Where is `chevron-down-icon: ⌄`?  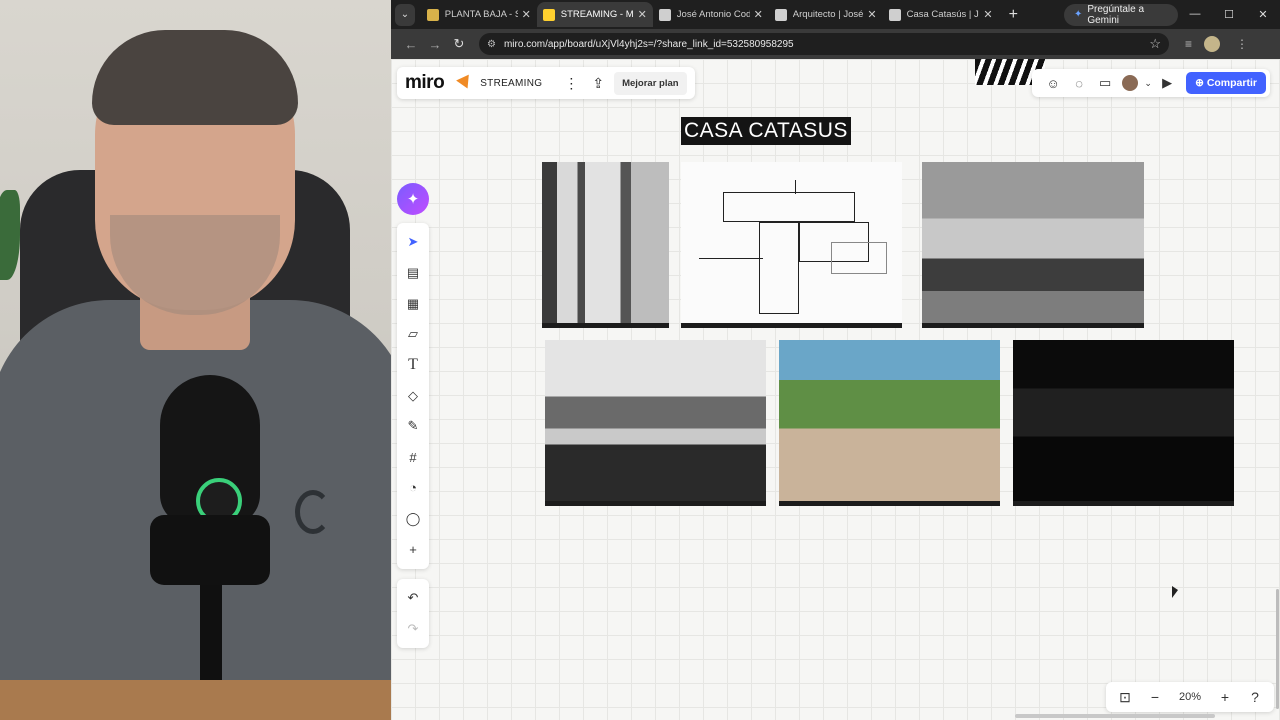 chevron-down-icon: ⌄ is located at coordinates (1148, 83).